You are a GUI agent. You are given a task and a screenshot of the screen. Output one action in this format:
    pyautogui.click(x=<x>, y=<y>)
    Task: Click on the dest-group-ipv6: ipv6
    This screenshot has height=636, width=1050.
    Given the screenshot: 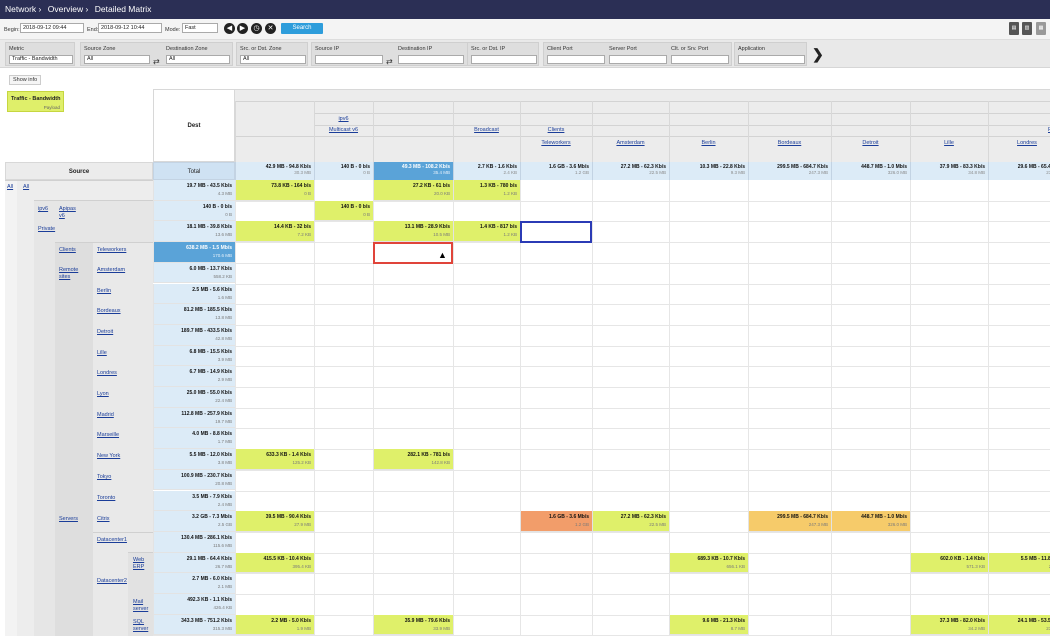 What is the action you would take?
    pyautogui.click(x=343, y=119)
    